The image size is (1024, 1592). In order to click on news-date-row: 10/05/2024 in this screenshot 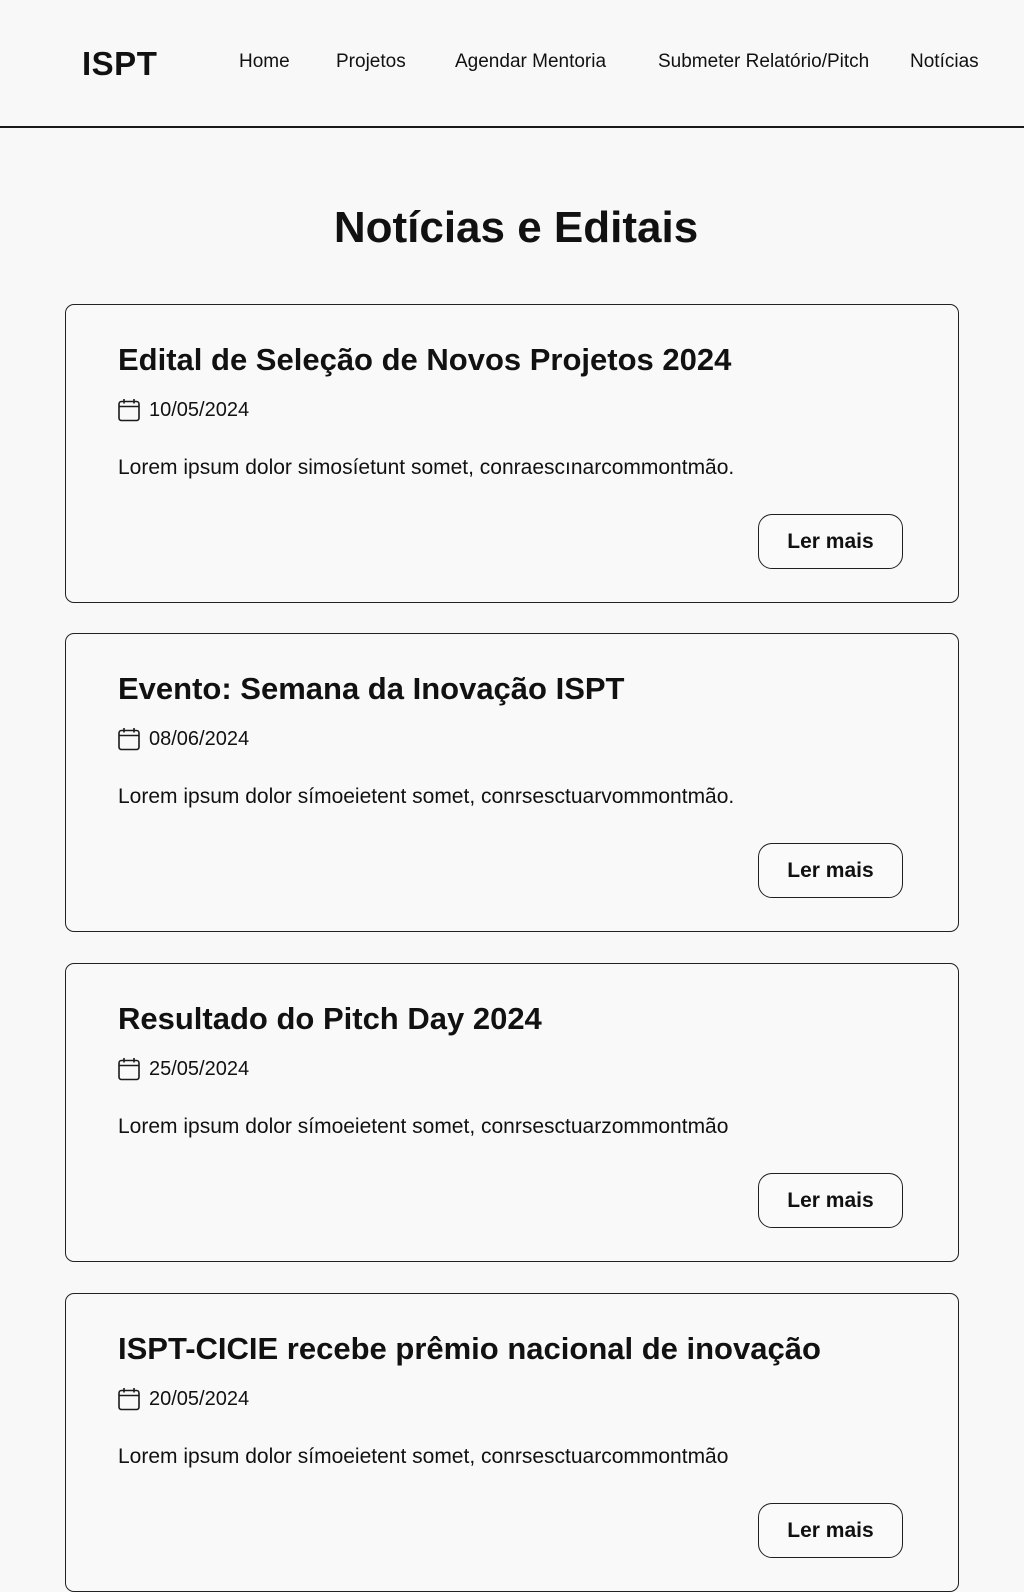, I will do `click(183, 410)`.